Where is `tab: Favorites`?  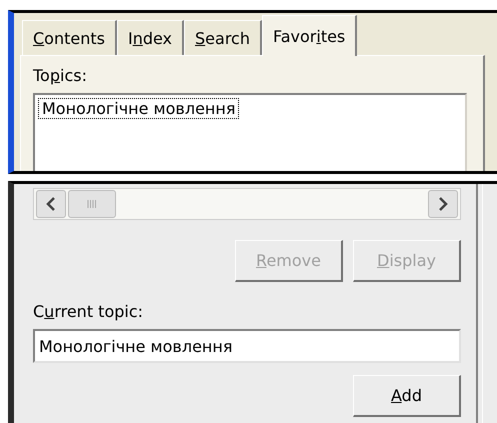
tab: Favorites is located at coordinates (310, 35).